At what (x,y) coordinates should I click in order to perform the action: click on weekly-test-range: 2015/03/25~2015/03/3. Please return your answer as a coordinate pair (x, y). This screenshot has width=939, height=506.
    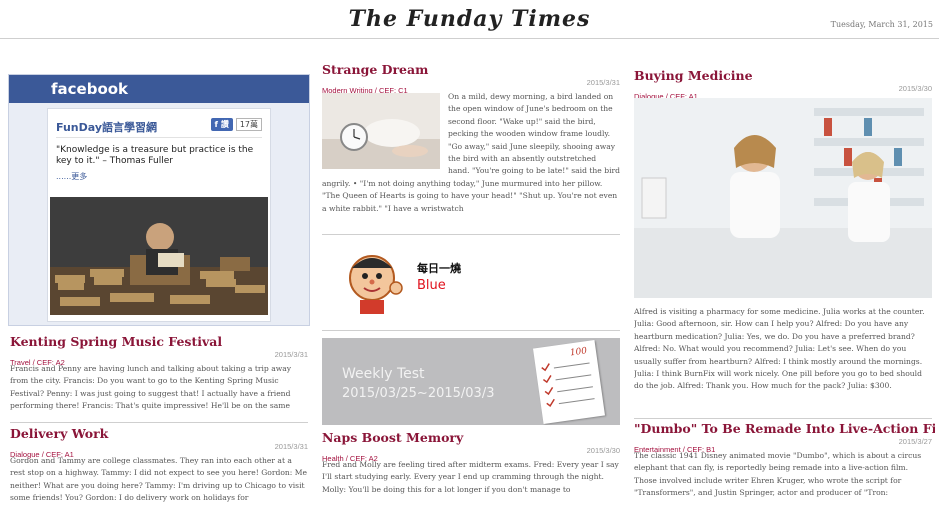
    Looking at the image, I should click on (418, 393).